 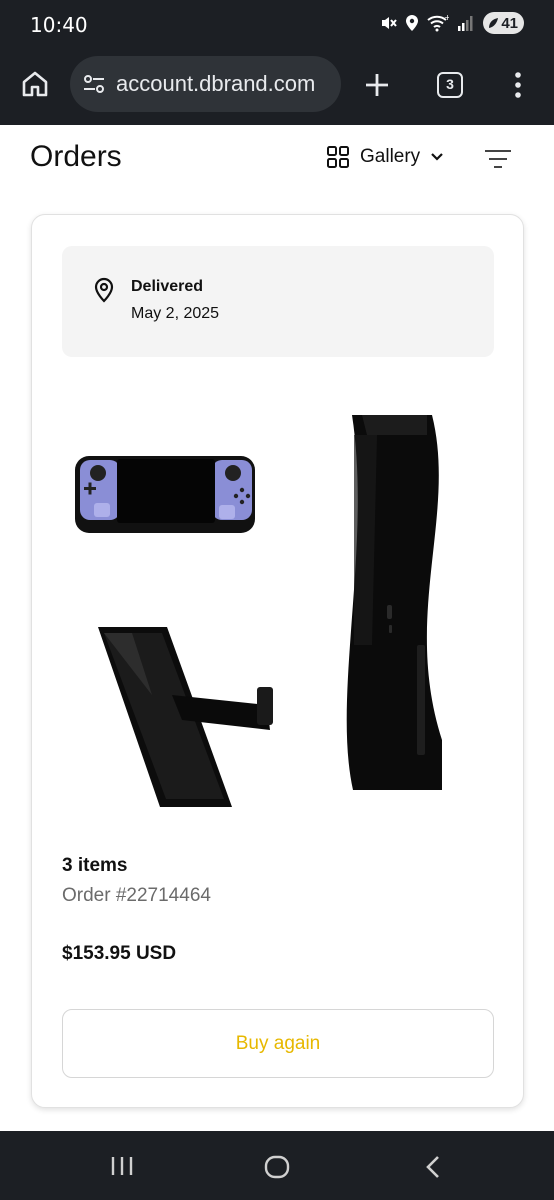 I want to click on address-bar: account.dbrand.com, so click(x=205, y=84).